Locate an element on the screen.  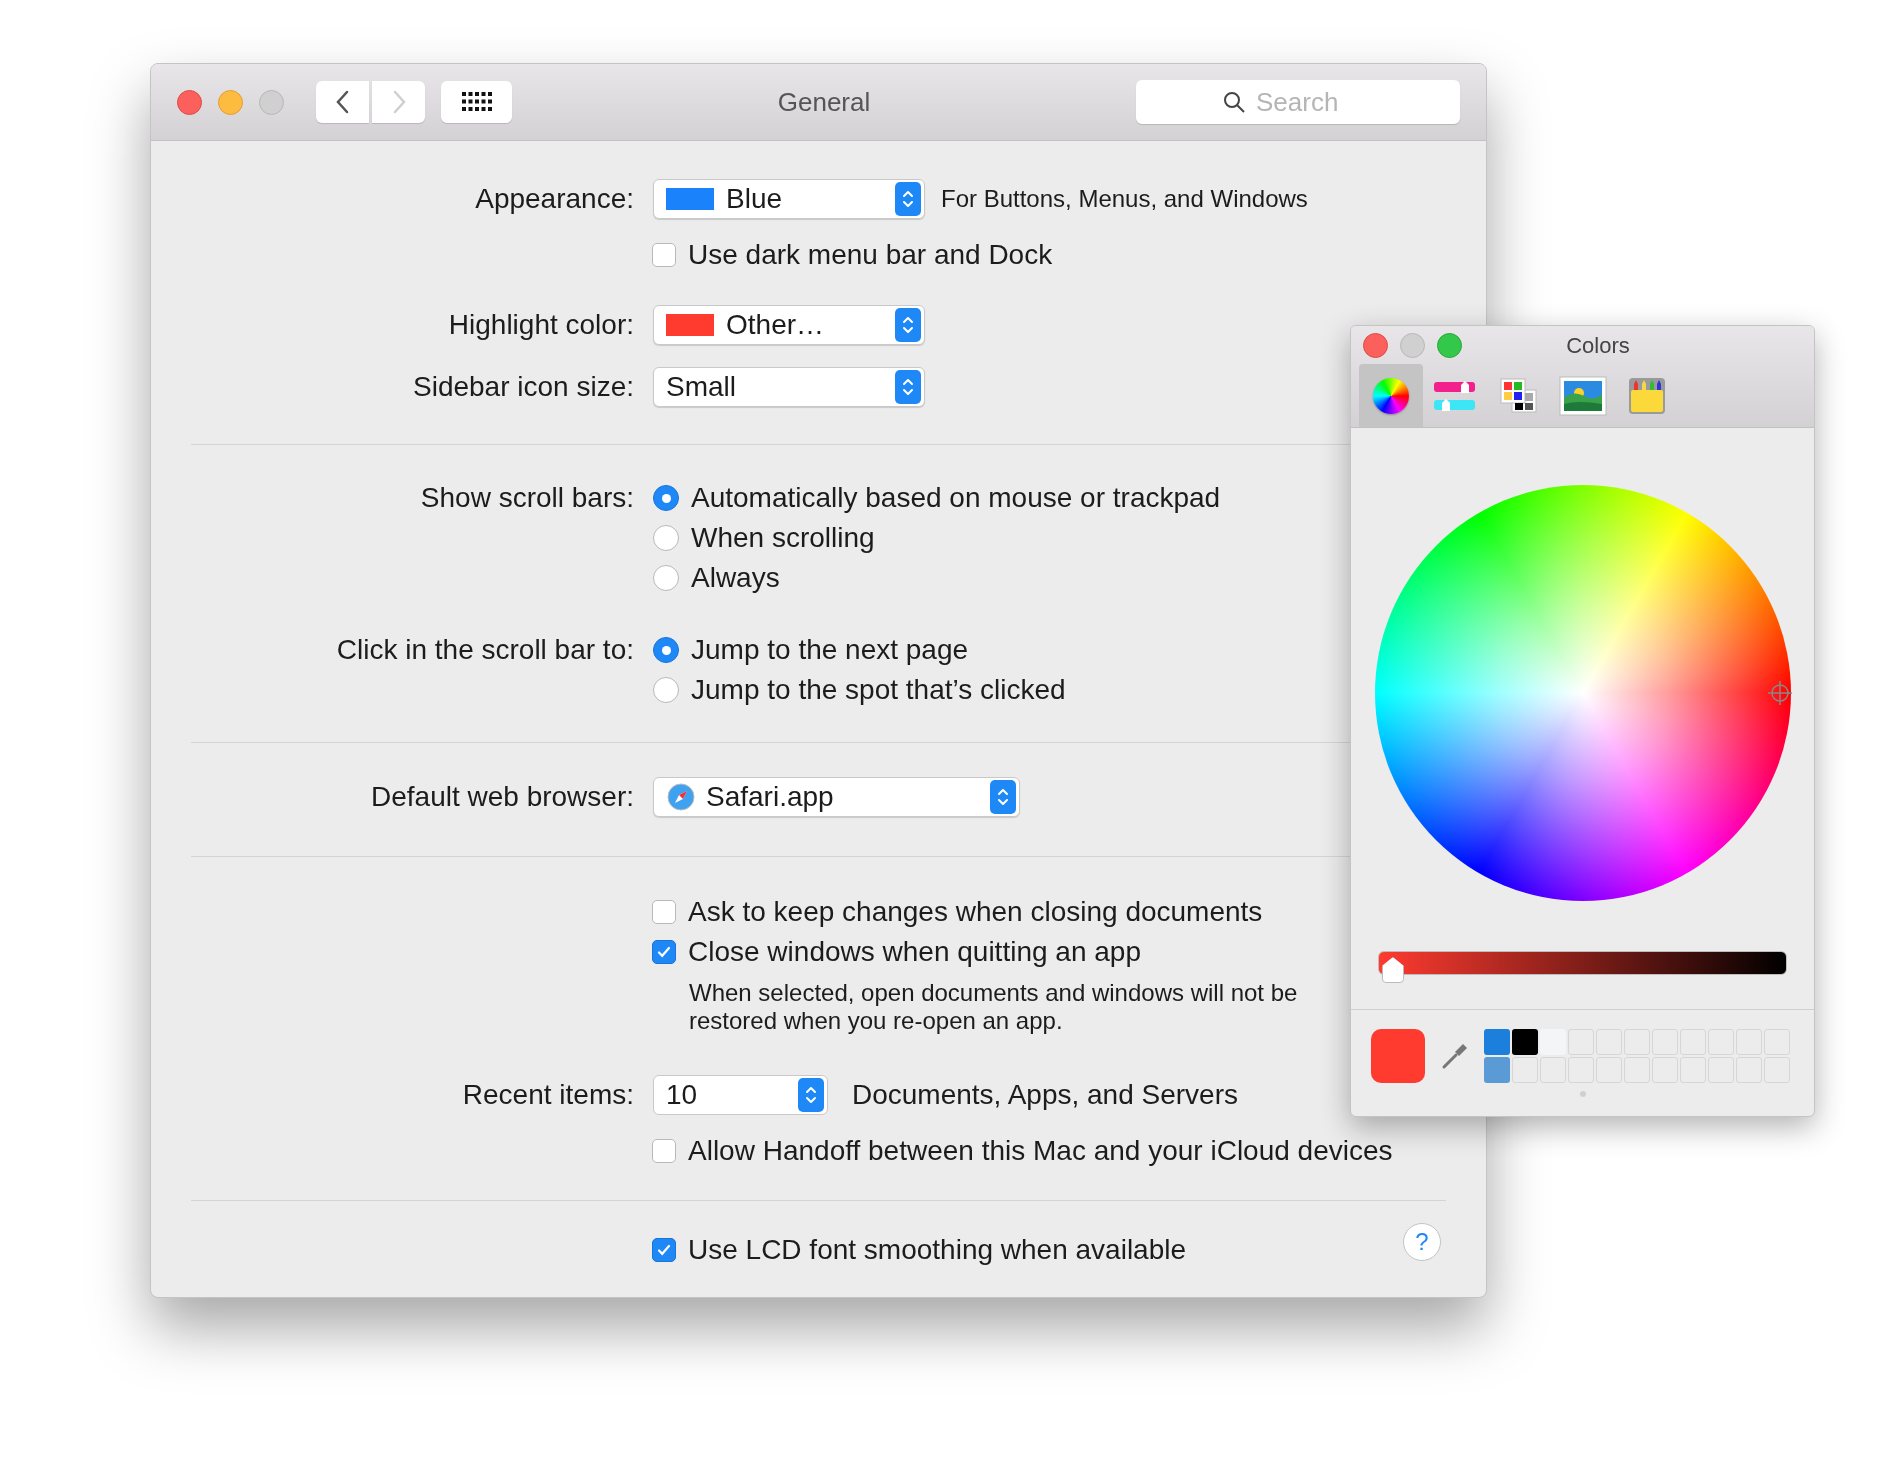
radio-label: Always is located at coordinates (735, 578).